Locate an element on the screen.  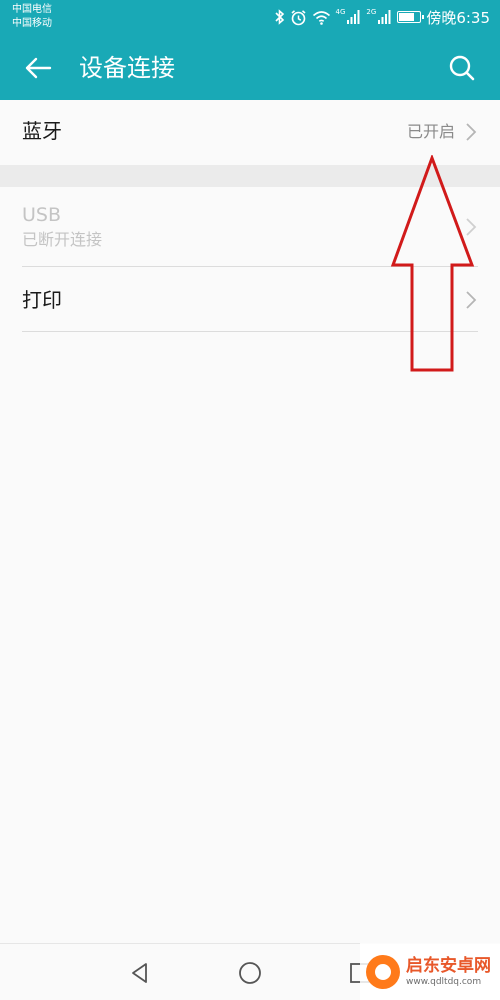
app-bar: 设备连接 is located at coordinates (250, 68).